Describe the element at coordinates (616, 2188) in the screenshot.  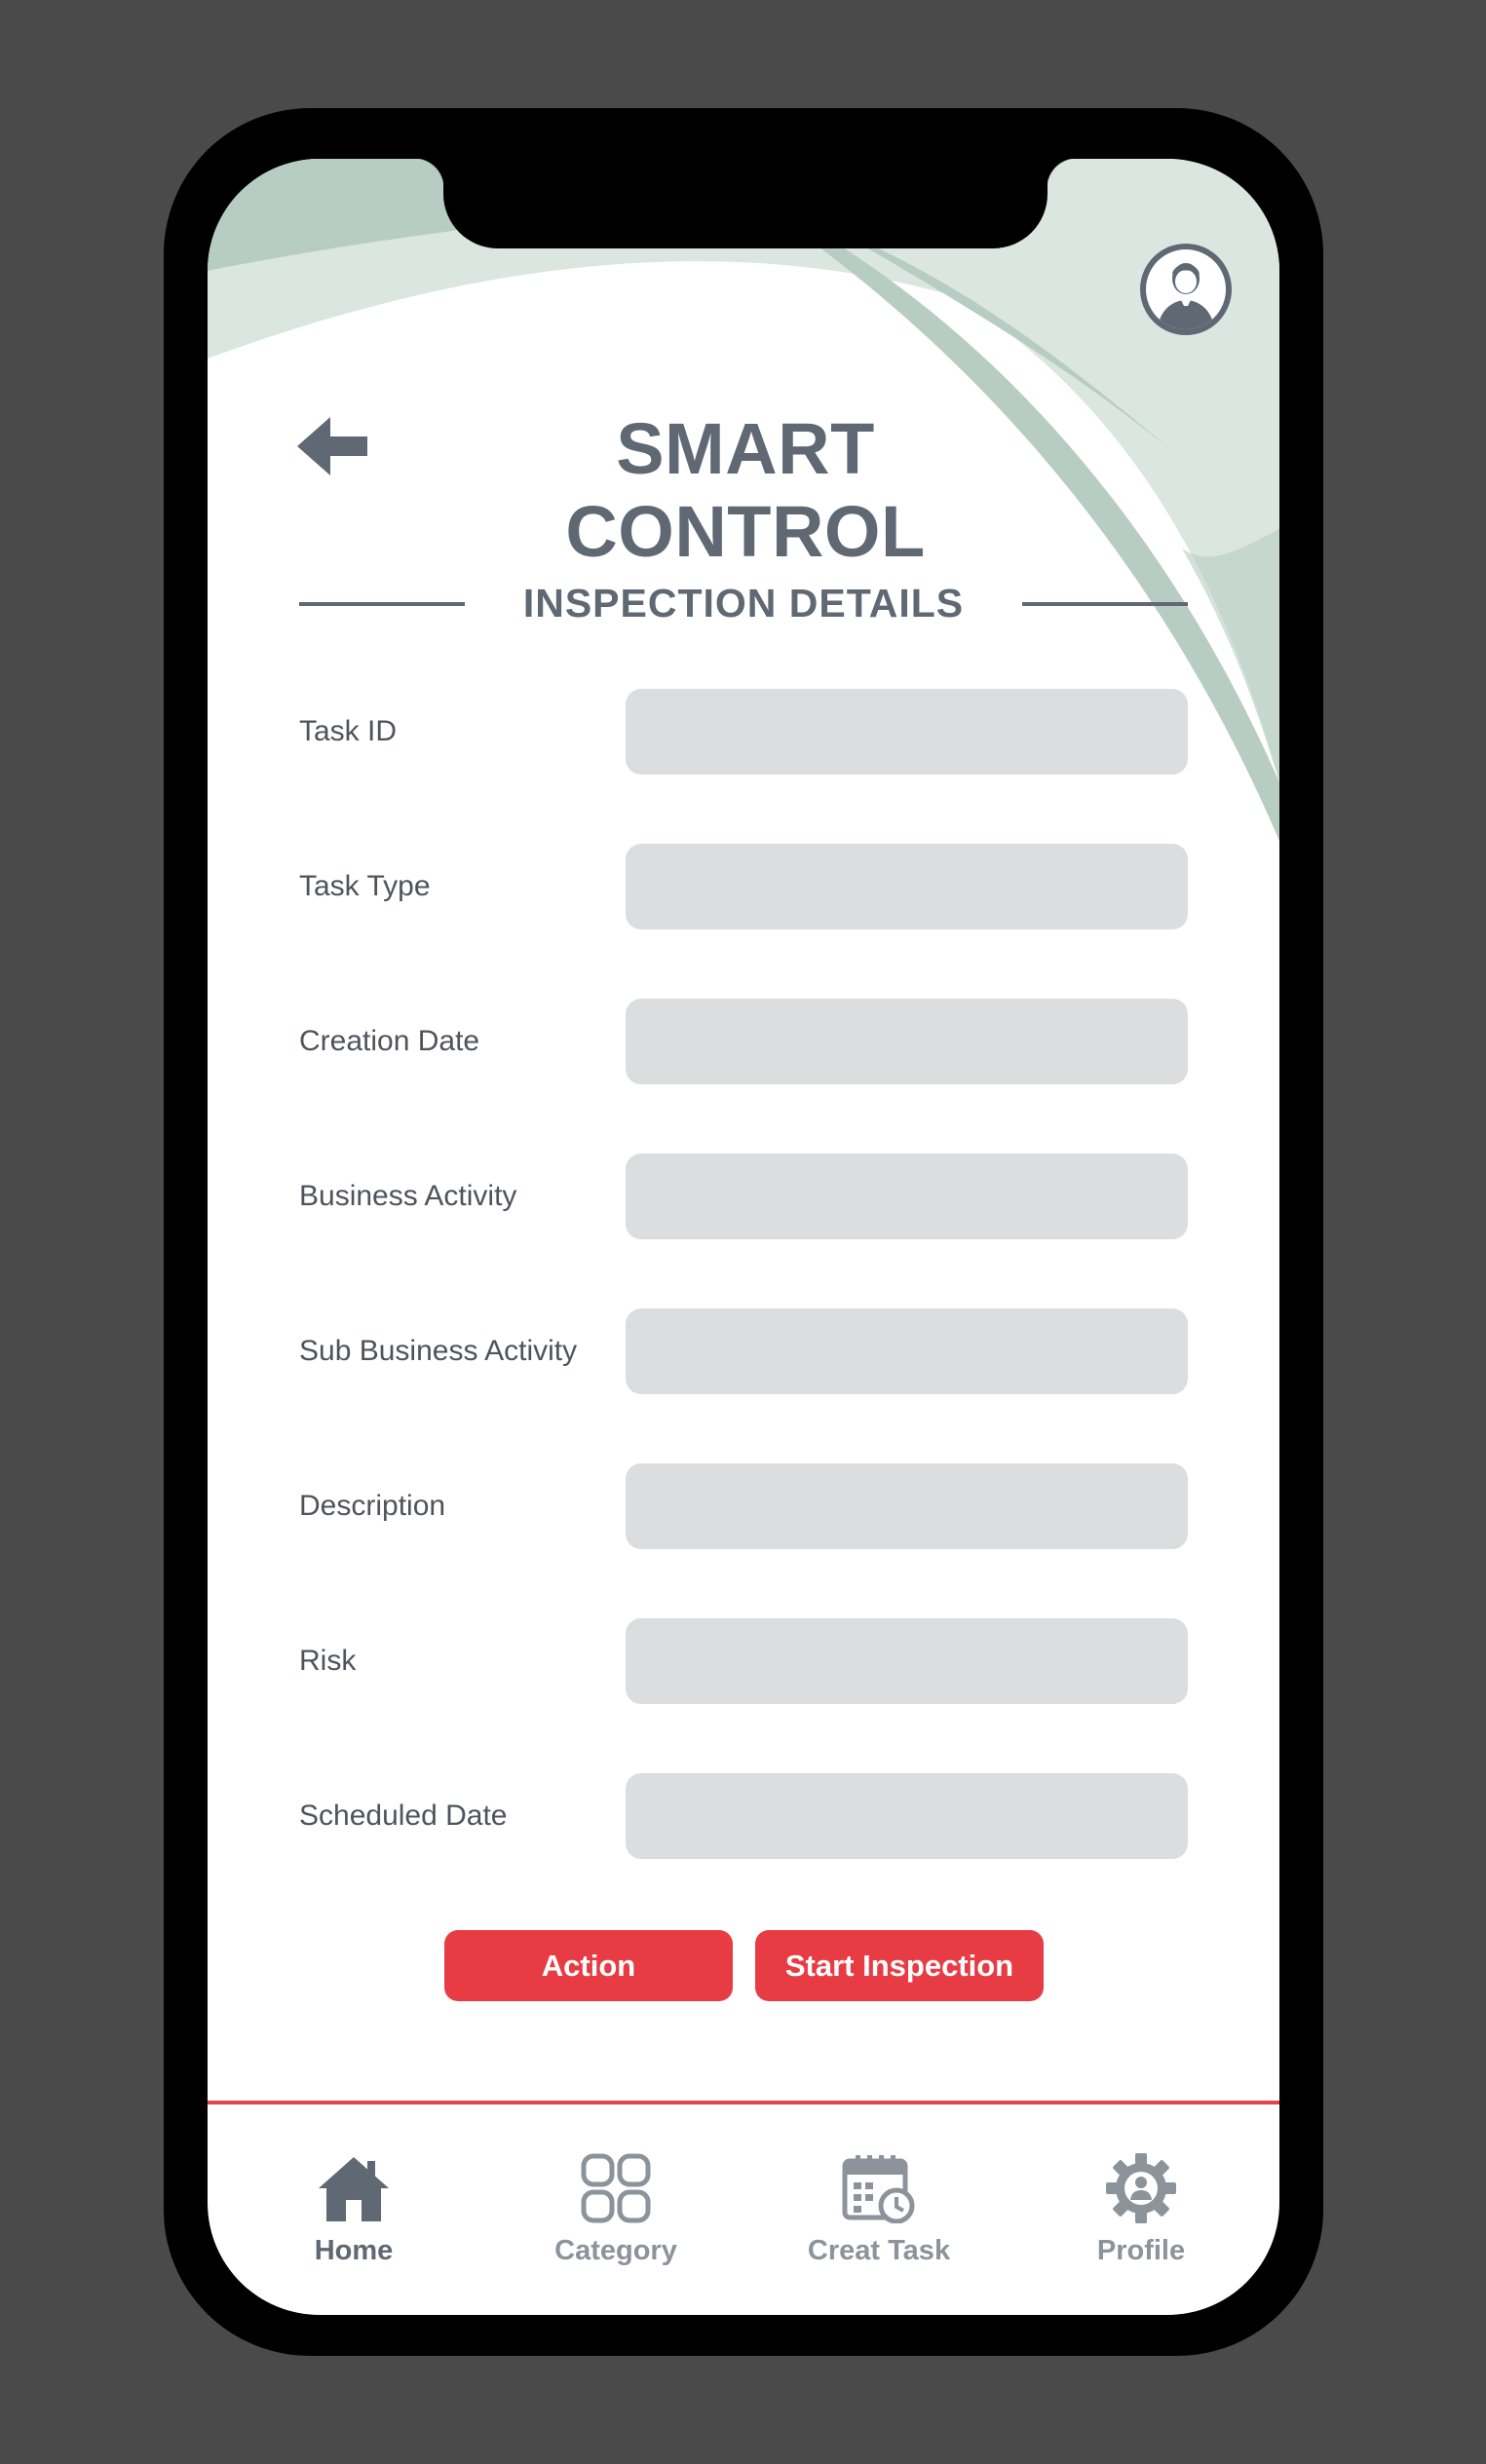
I see `category-icon` at that location.